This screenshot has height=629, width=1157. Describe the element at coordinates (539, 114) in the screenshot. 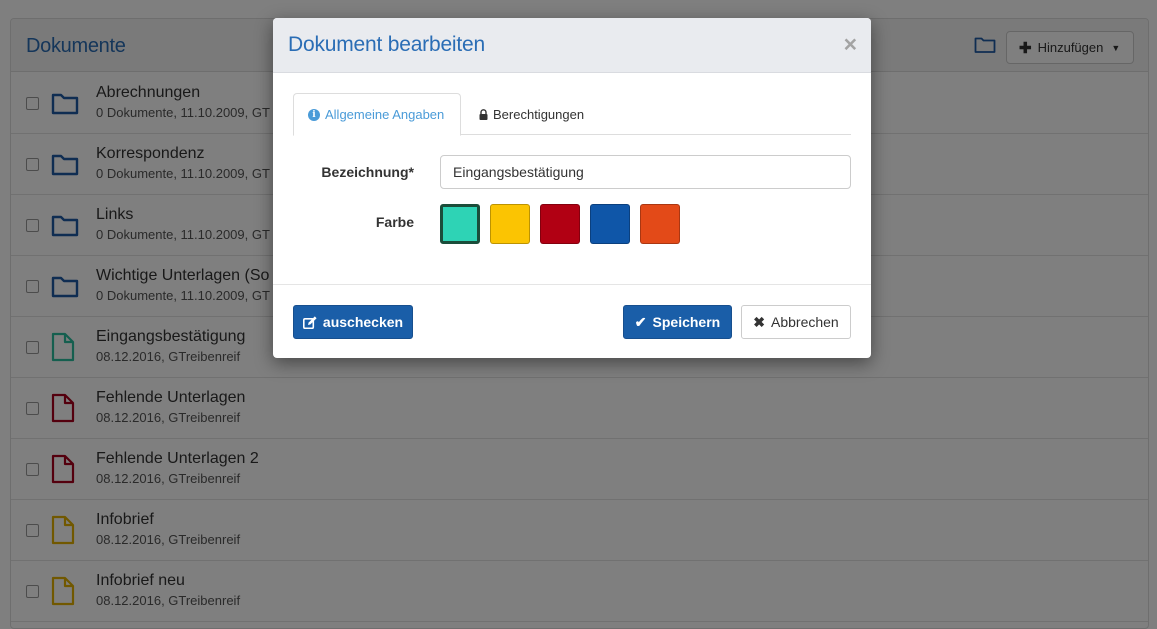

I see `tab-permissions-label: Berechtigungen` at that location.